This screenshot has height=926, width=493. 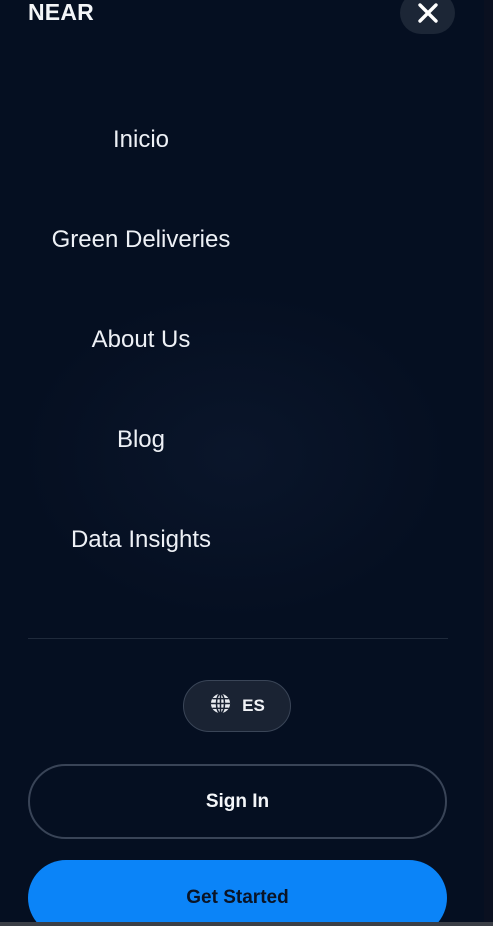 What do you see at coordinates (141, 440) in the screenshot?
I see `nav-item-blog: Blog` at bounding box center [141, 440].